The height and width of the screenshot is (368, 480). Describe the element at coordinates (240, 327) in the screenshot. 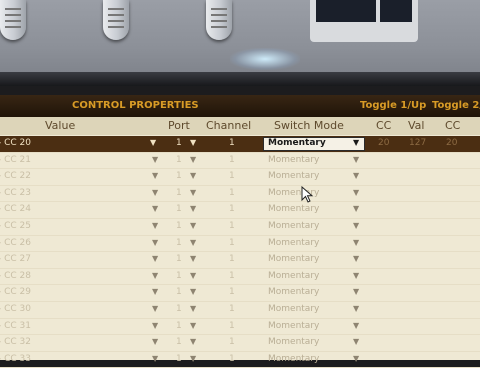

I see `table-row: - CC 31 ▼ 1 ▼ 1 Momentary ▼` at that location.